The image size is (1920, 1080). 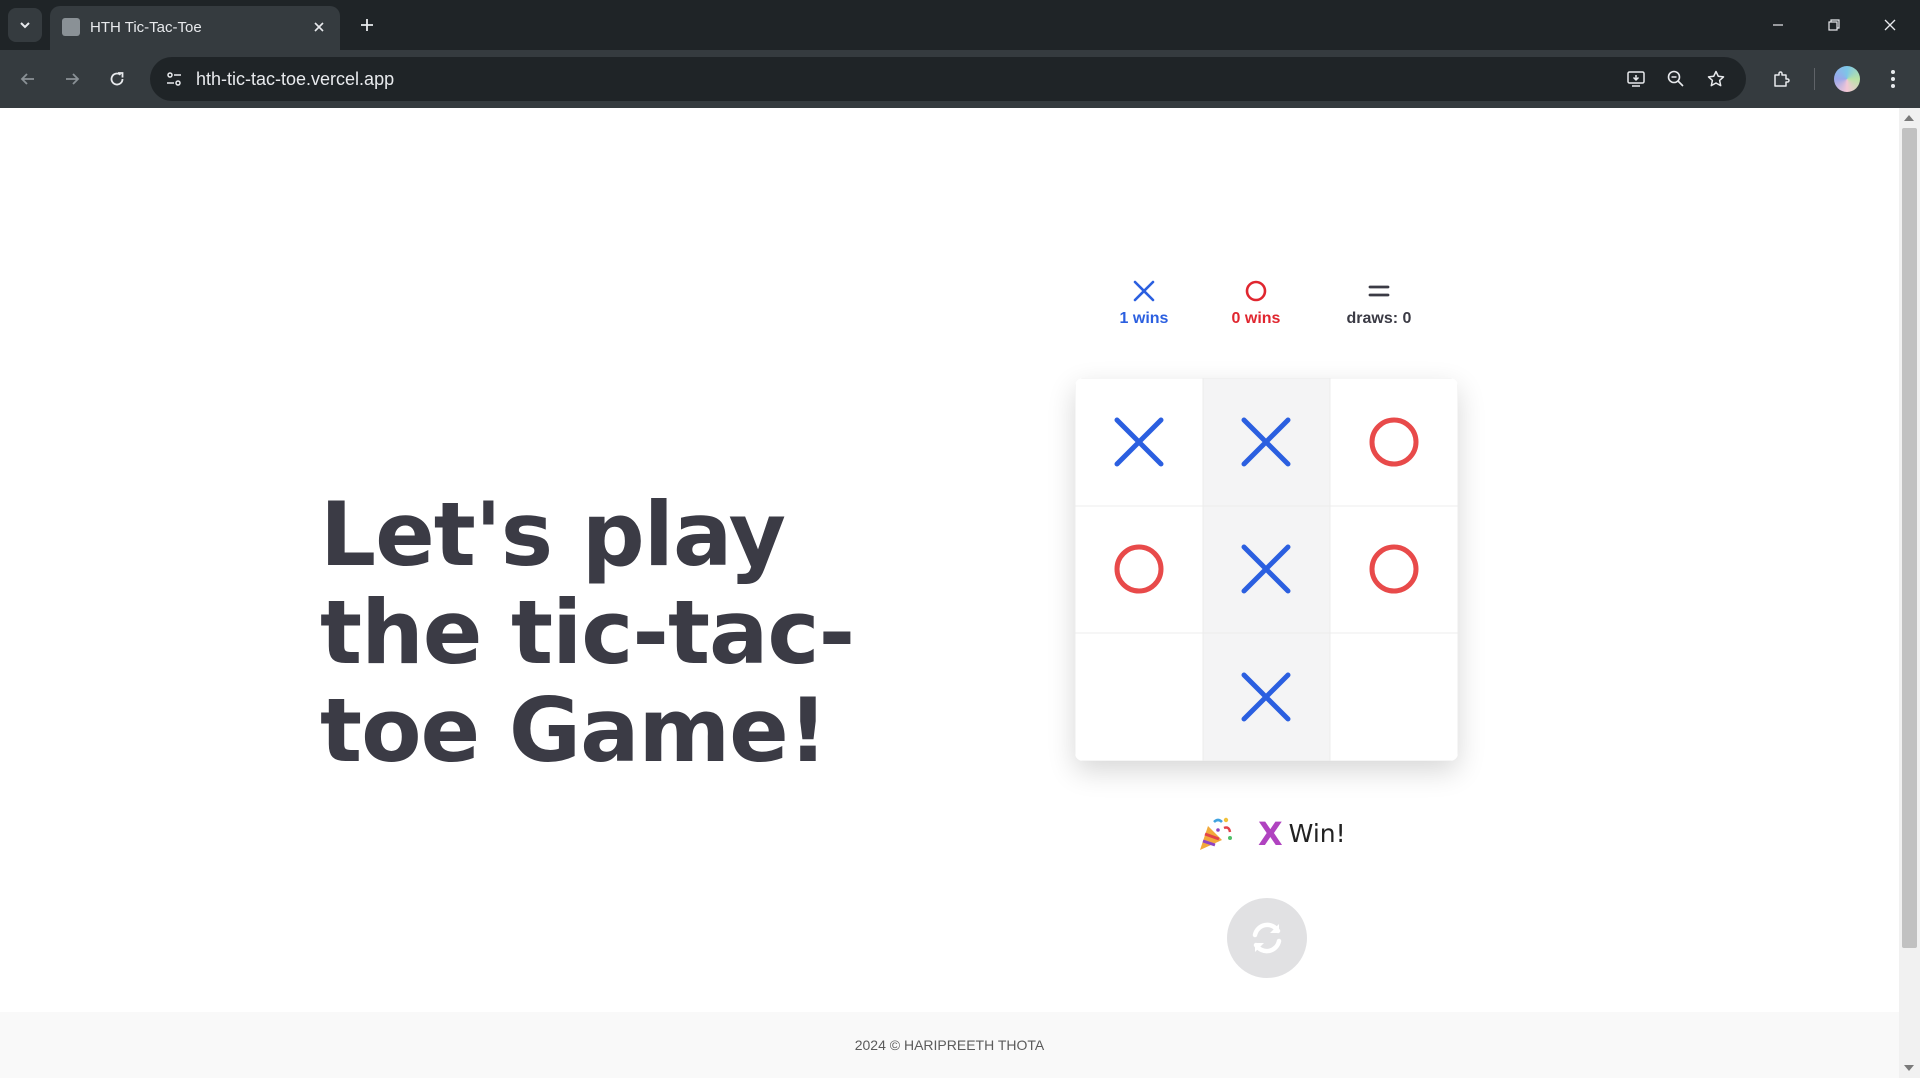 I want to click on profile-avatar, so click(x=1847, y=79).